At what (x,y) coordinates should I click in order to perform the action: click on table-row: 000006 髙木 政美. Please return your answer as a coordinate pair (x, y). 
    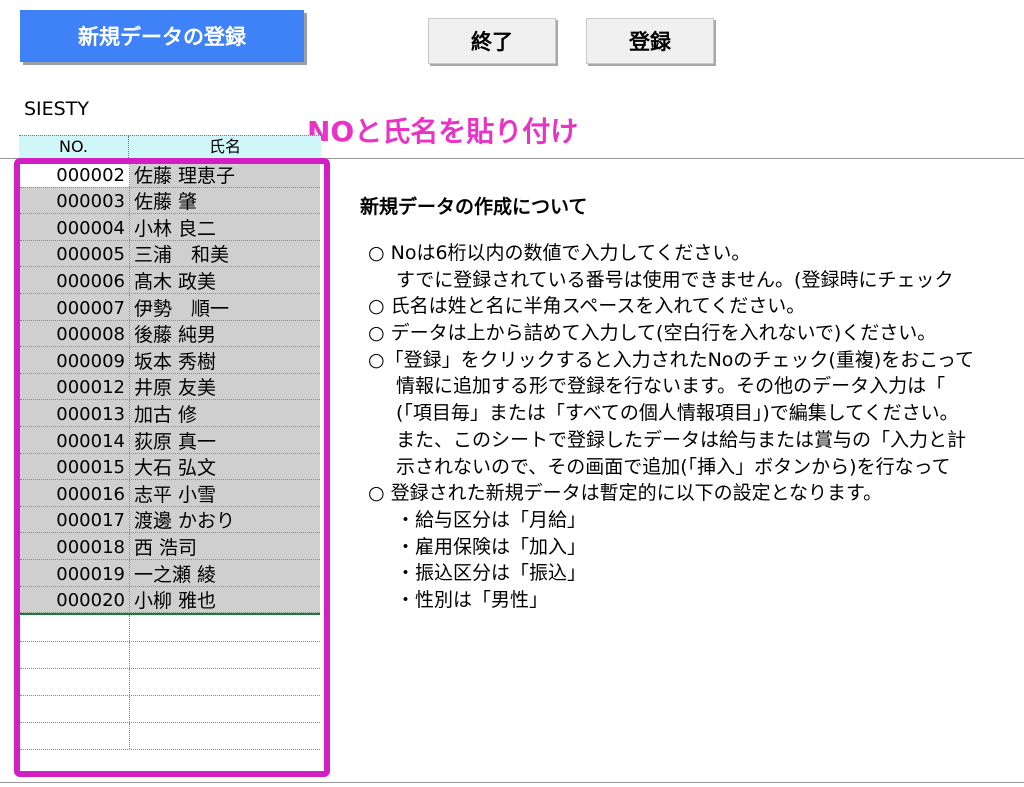
    Looking at the image, I should click on (170, 280).